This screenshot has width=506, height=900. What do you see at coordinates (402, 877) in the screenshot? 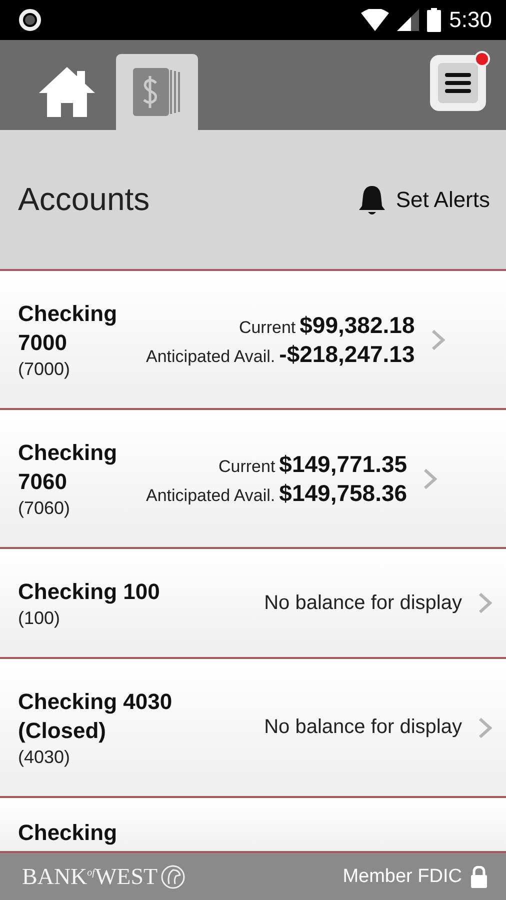
I see `fdic-label: Member FDIC` at bounding box center [402, 877].